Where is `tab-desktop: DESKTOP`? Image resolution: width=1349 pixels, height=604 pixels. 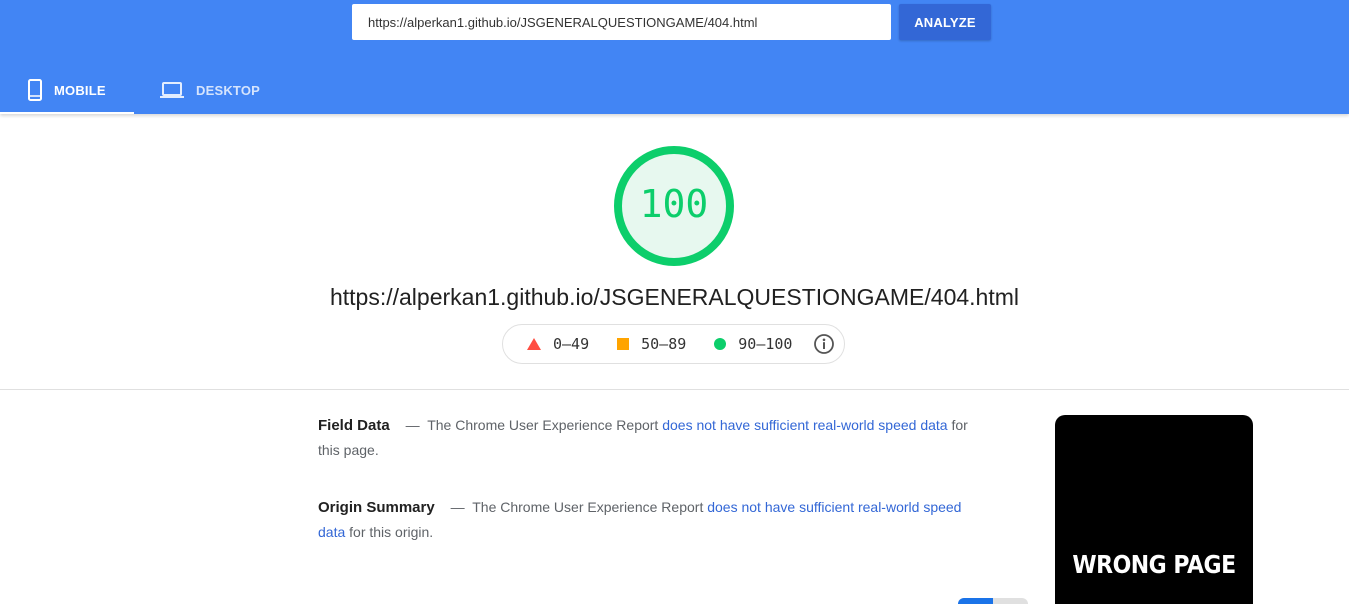 tab-desktop: DESKTOP is located at coordinates (209, 90).